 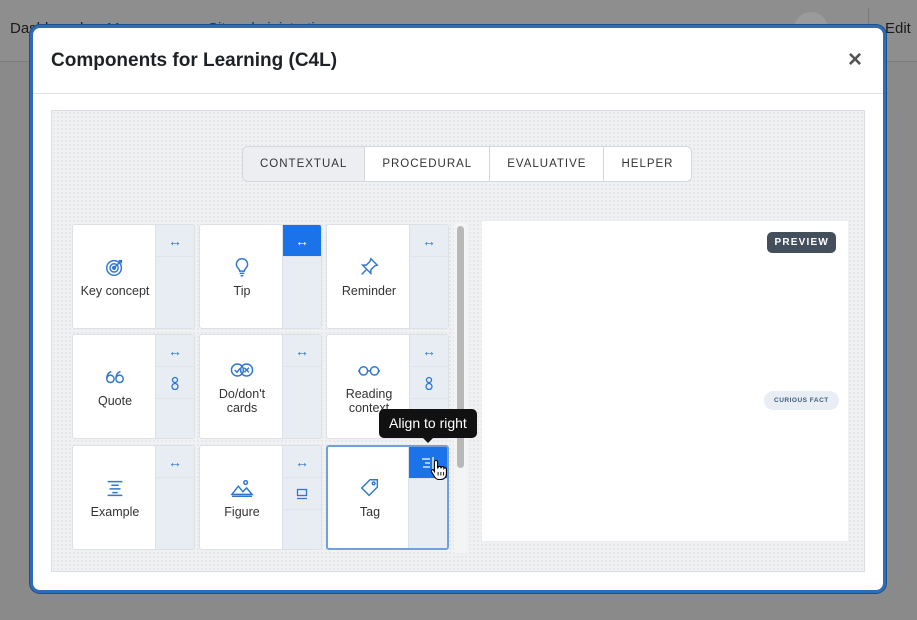 What do you see at coordinates (115, 488) in the screenshot?
I see `align-center-icon` at bounding box center [115, 488].